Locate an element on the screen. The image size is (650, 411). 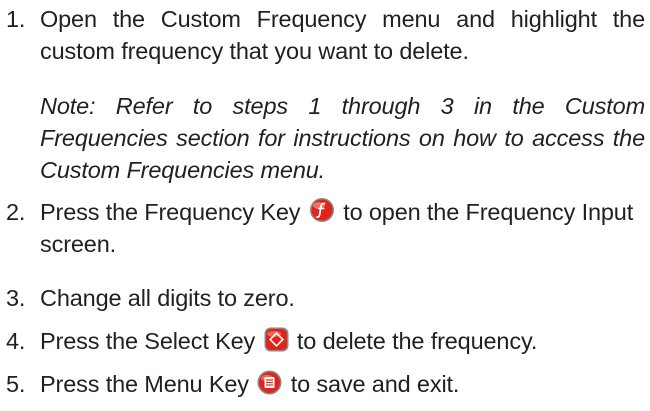
frequency-key-icon is located at coordinates (322, 210).